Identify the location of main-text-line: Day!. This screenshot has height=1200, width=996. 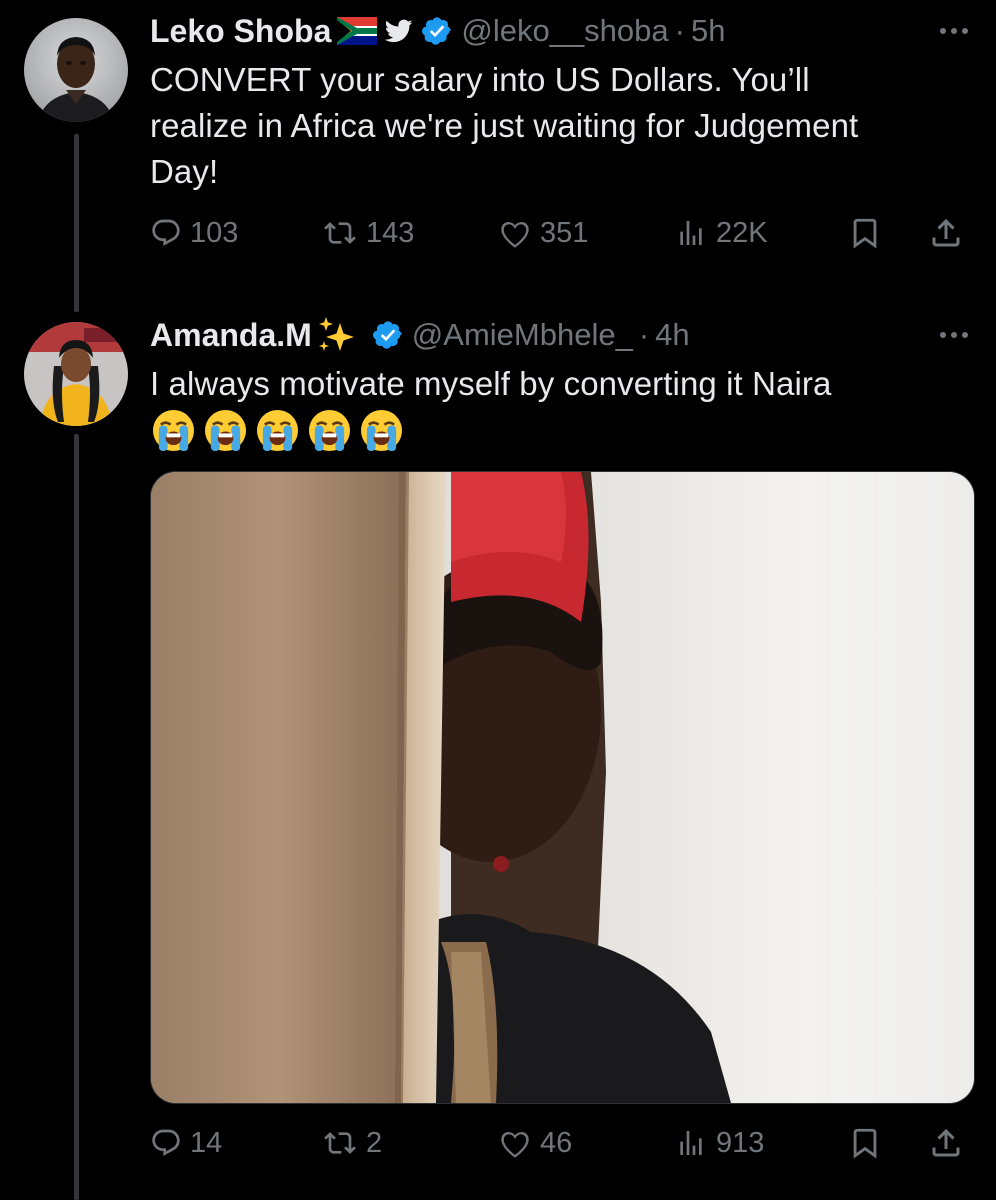
(184, 171).